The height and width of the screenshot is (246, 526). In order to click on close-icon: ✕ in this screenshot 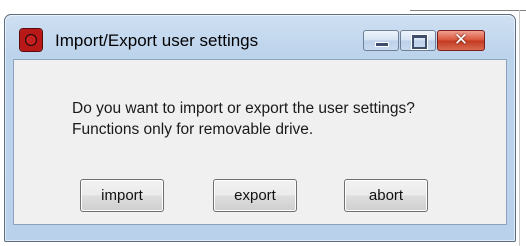, I will do `click(461, 40)`.